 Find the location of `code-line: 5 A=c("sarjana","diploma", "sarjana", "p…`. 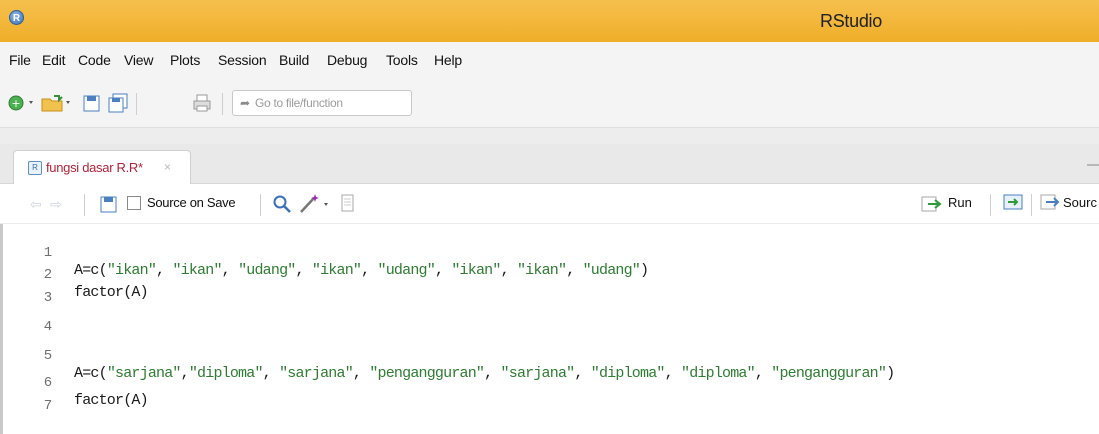

code-line: 5 A=c("sarjana","diploma", "sarjana", "p… is located at coordinates (447, 356).